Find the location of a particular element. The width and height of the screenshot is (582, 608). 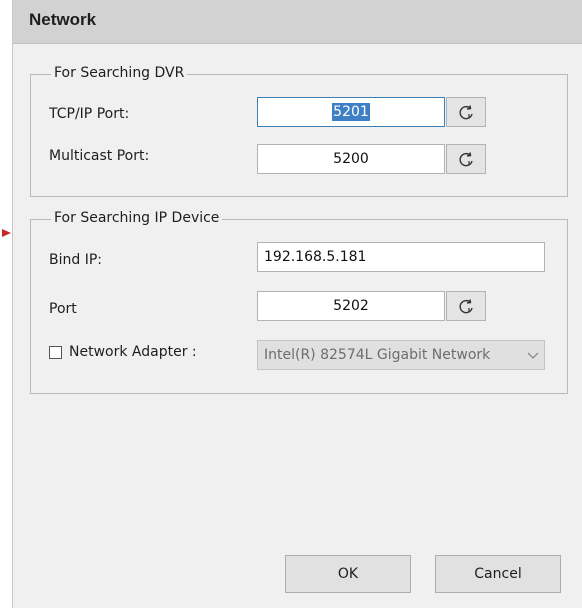

network-adapter-label: Network Adapter : is located at coordinates (133, 352).